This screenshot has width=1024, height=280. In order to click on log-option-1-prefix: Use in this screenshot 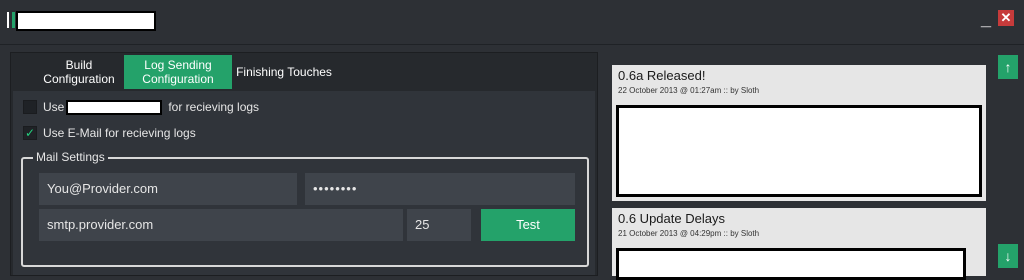, I will do `click(54, 107)`.